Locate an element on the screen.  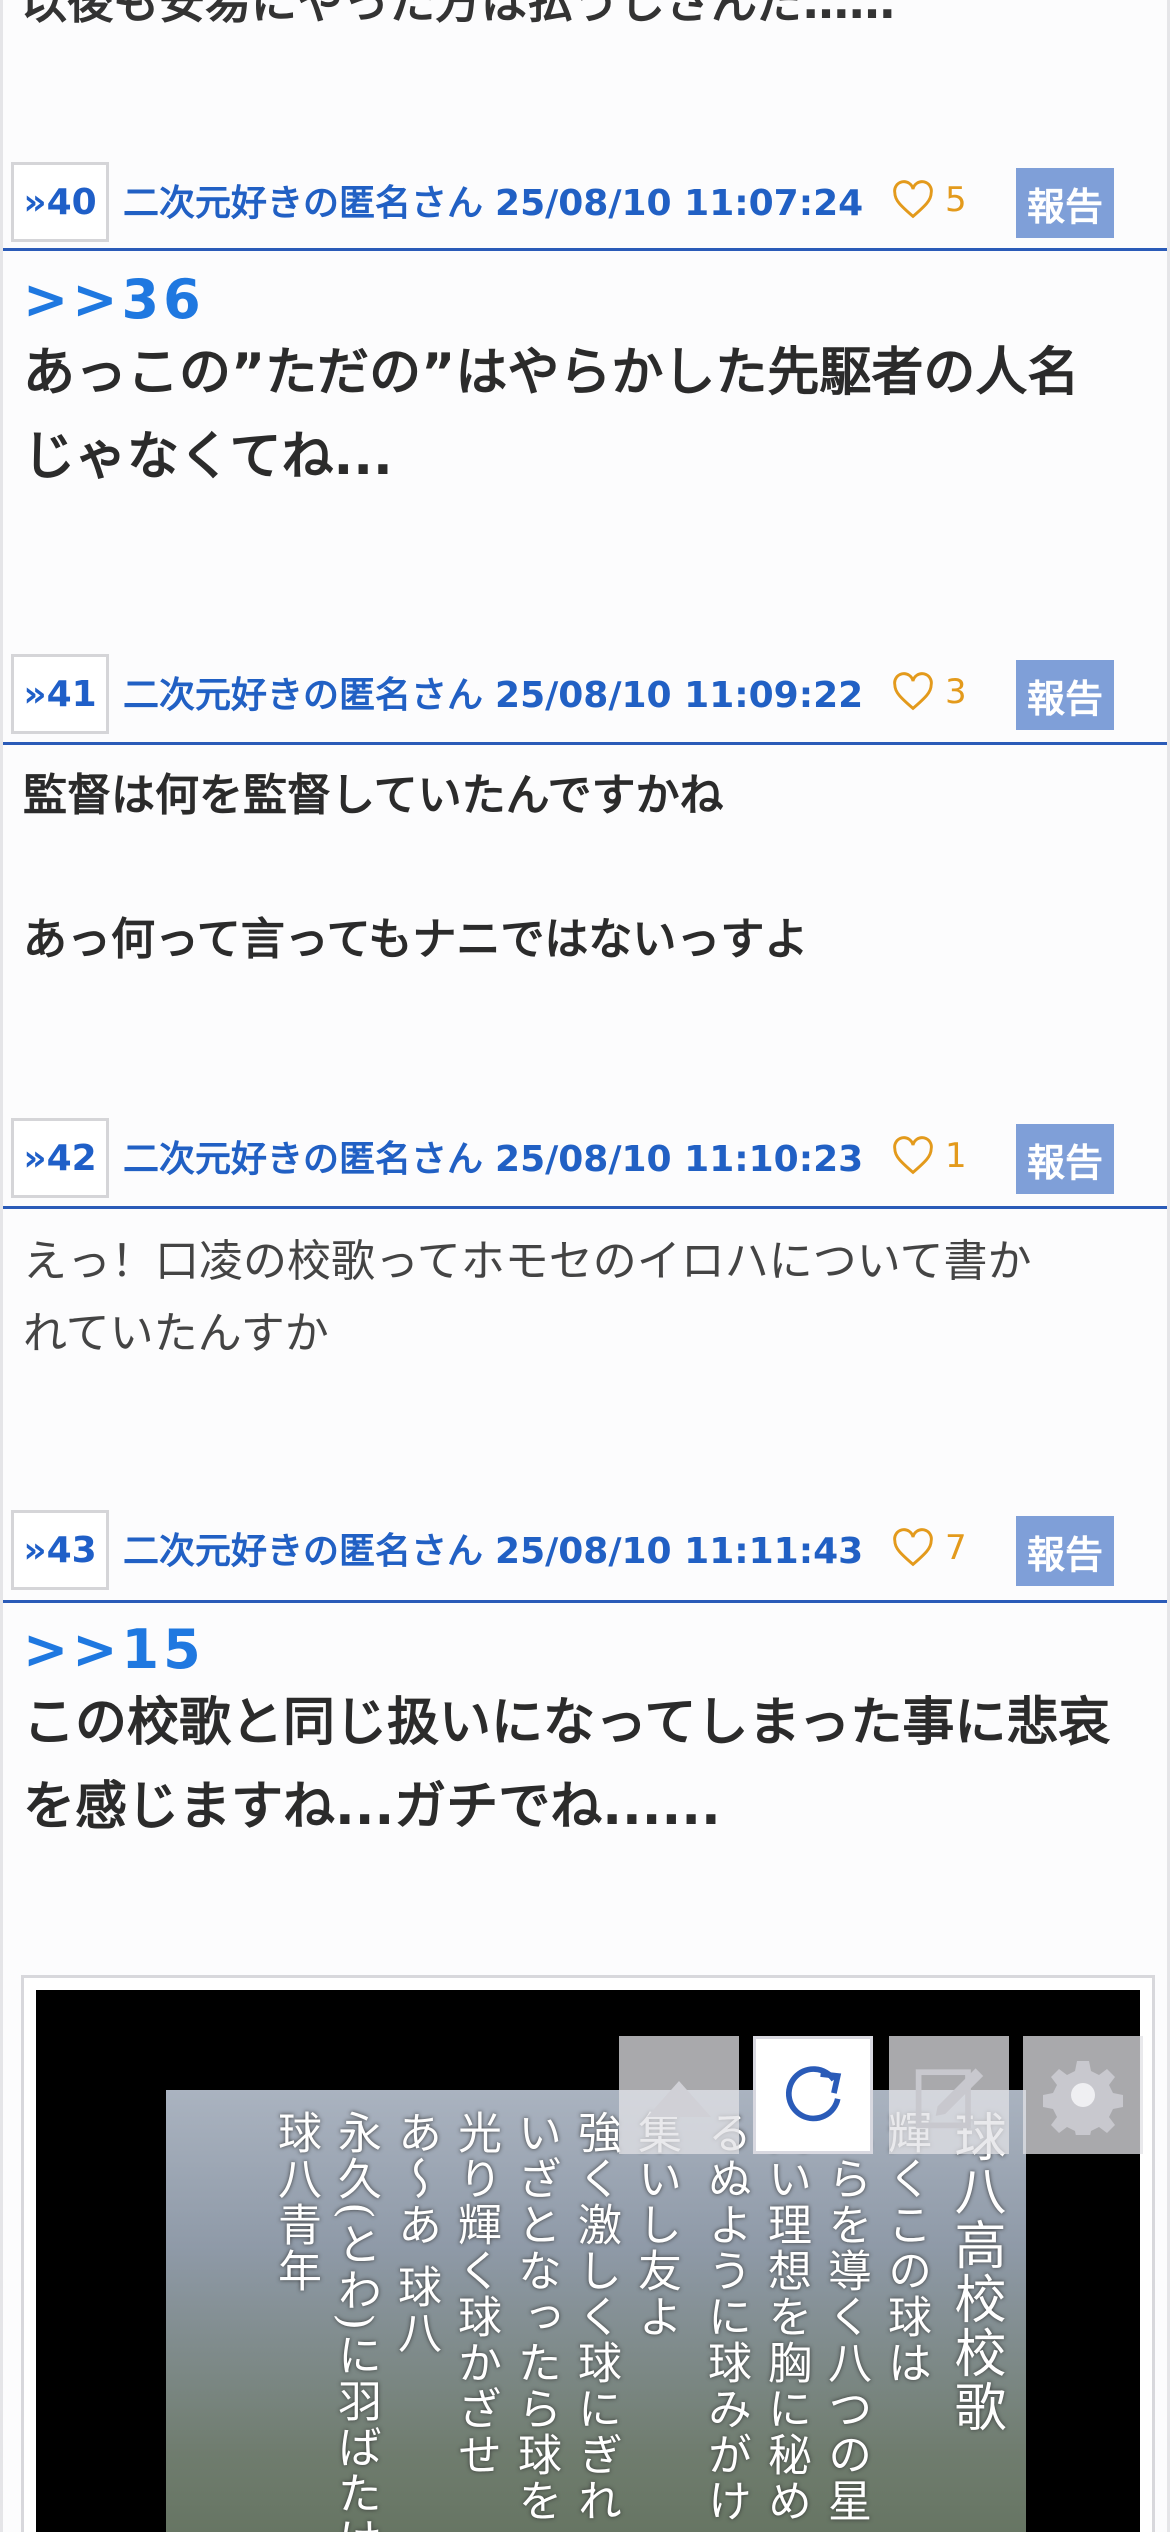
post-header-43: »43 二次元好きの匿名さん 25/08/10 11:11:43 7 報告 is located at coordinates (587, 1549).